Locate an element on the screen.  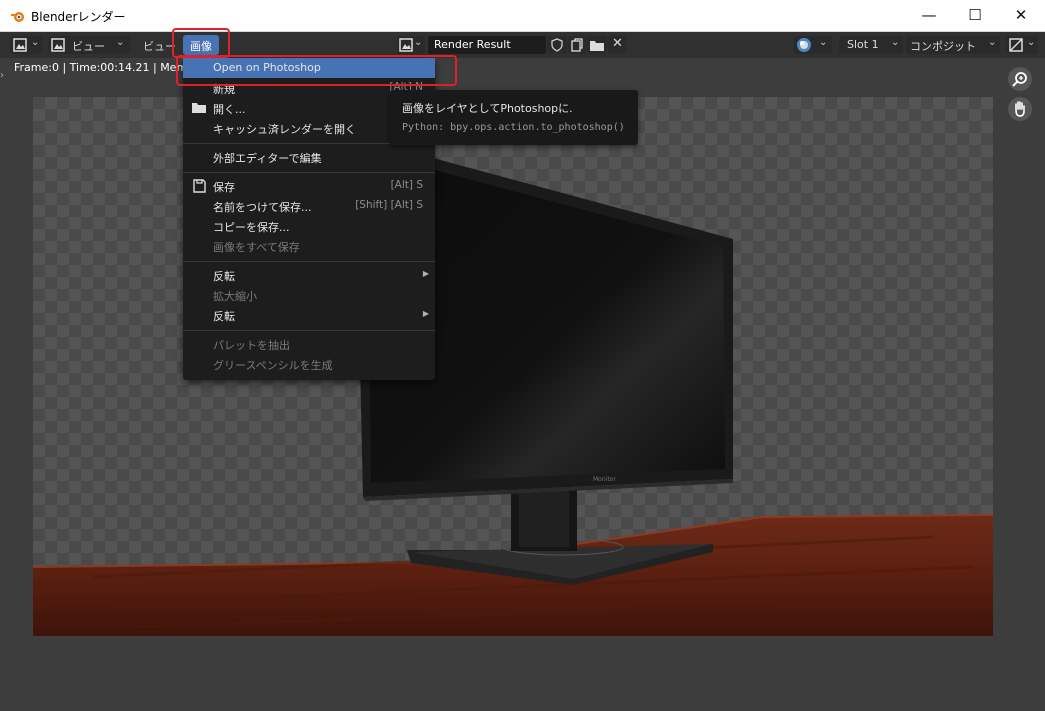
menu-item-extract-palette: パレットを抽出 is located at coordinates (309, 344).